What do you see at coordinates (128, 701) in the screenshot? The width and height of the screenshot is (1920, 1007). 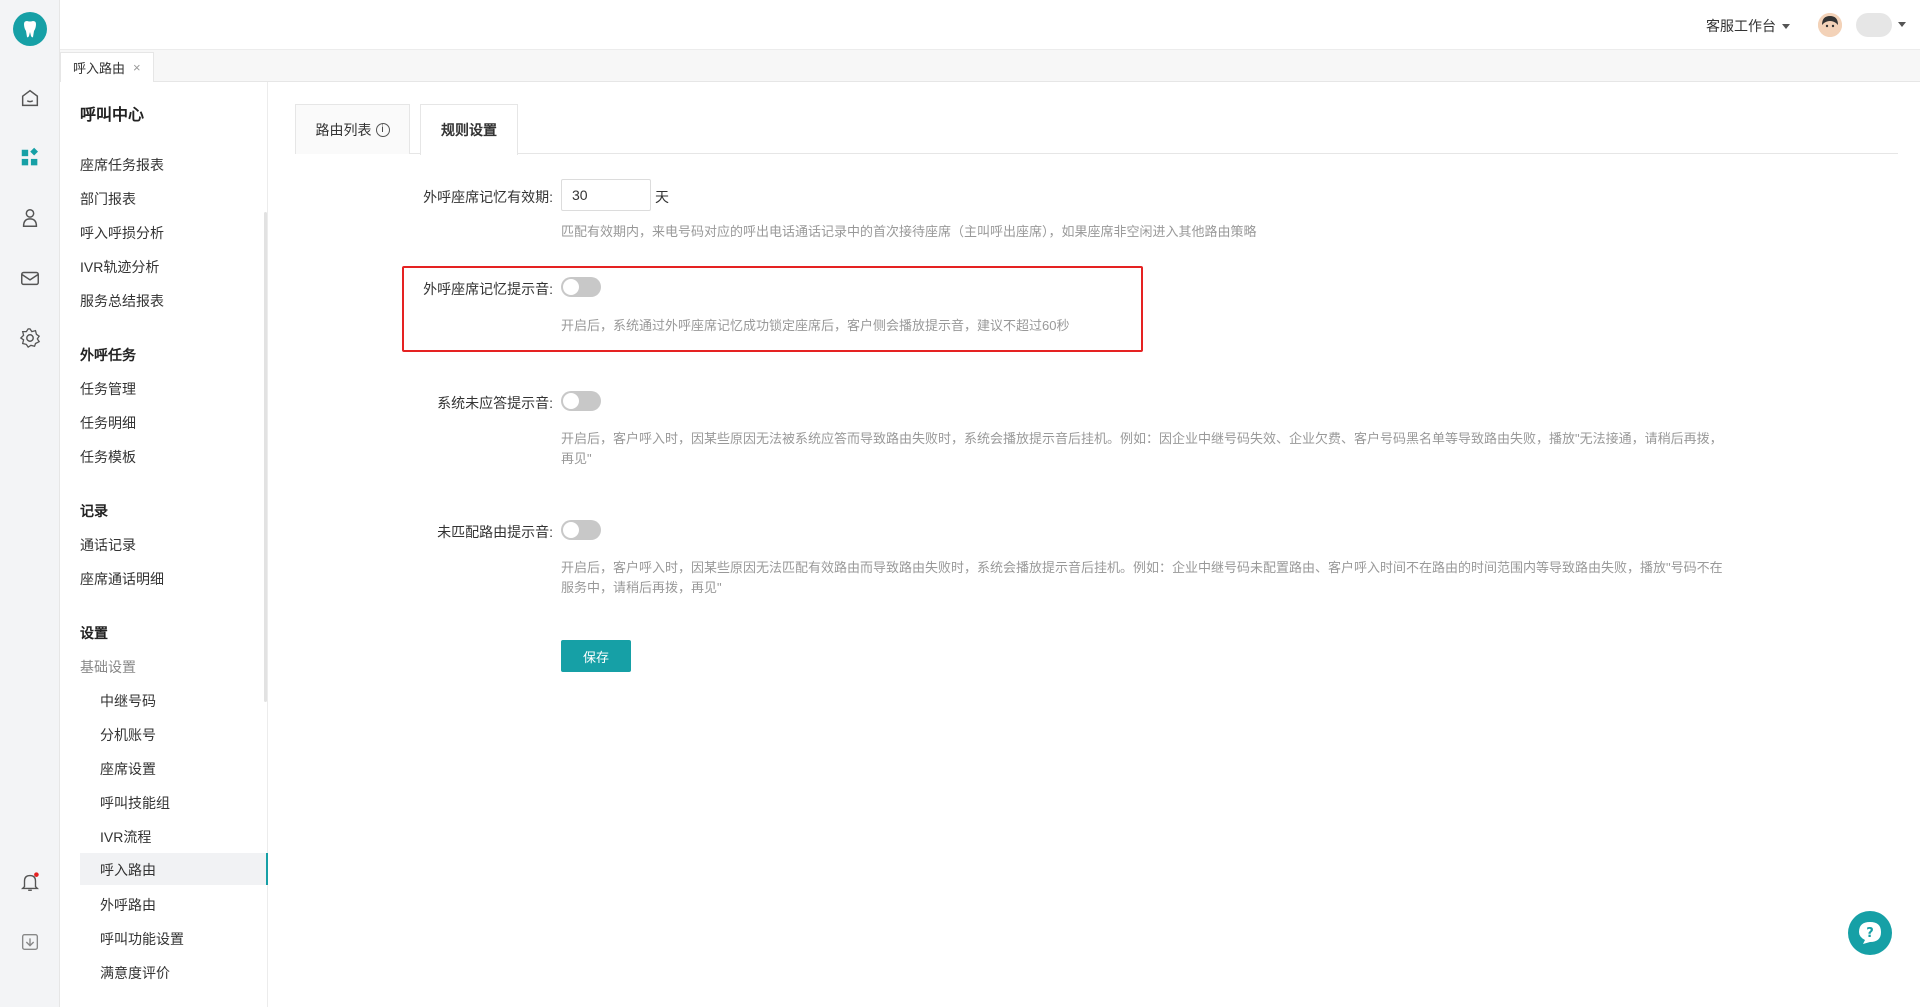 I see `sidebar-item-trunk-number: 中继号码` at bounding box center [128, 701].